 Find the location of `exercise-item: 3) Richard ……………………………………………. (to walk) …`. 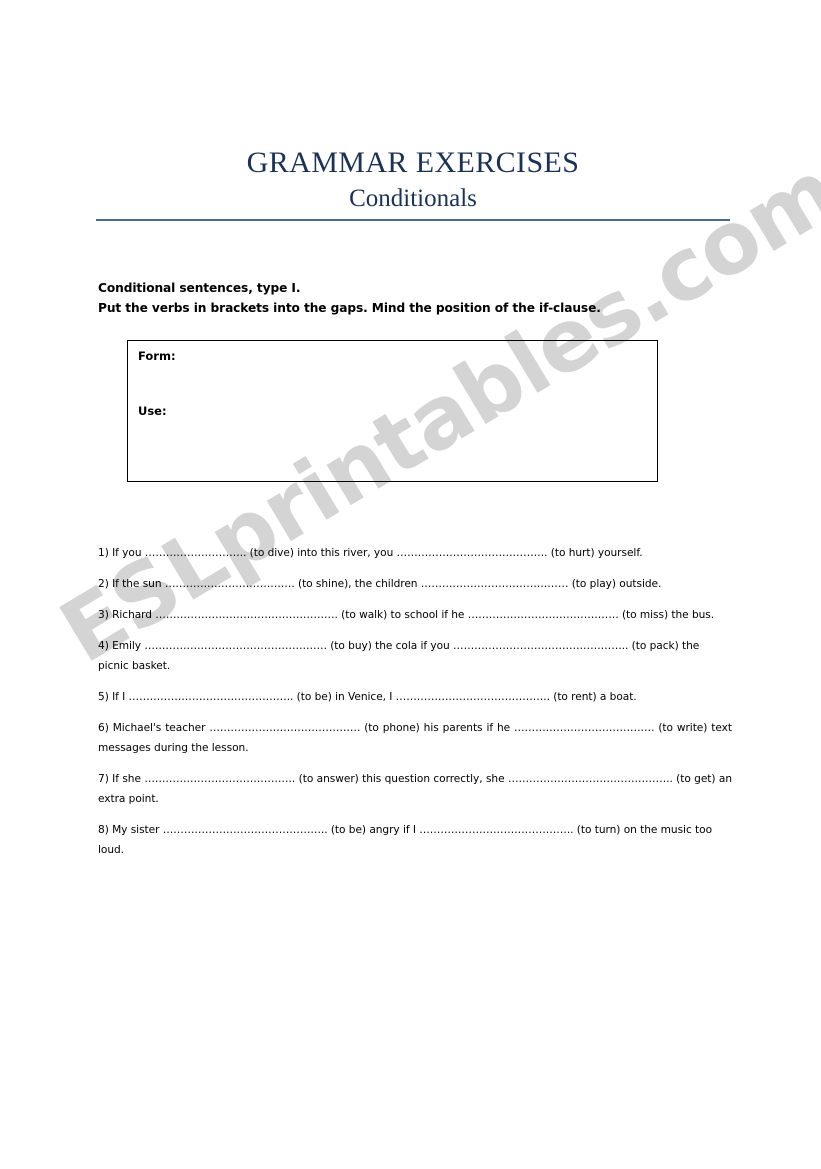

exercise-item: 3) Richard ……………………………………………. (to walk) … is located at coordinates (415, 615).